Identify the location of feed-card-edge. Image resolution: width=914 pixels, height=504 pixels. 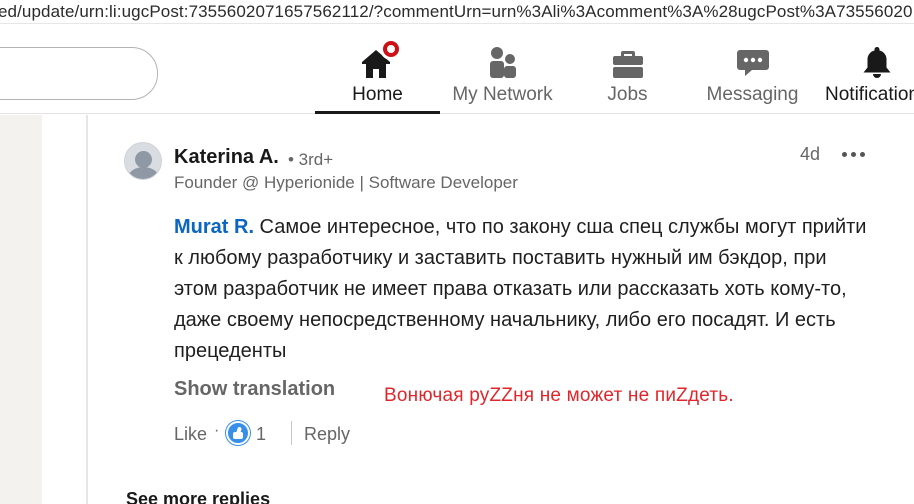
(87, 309).